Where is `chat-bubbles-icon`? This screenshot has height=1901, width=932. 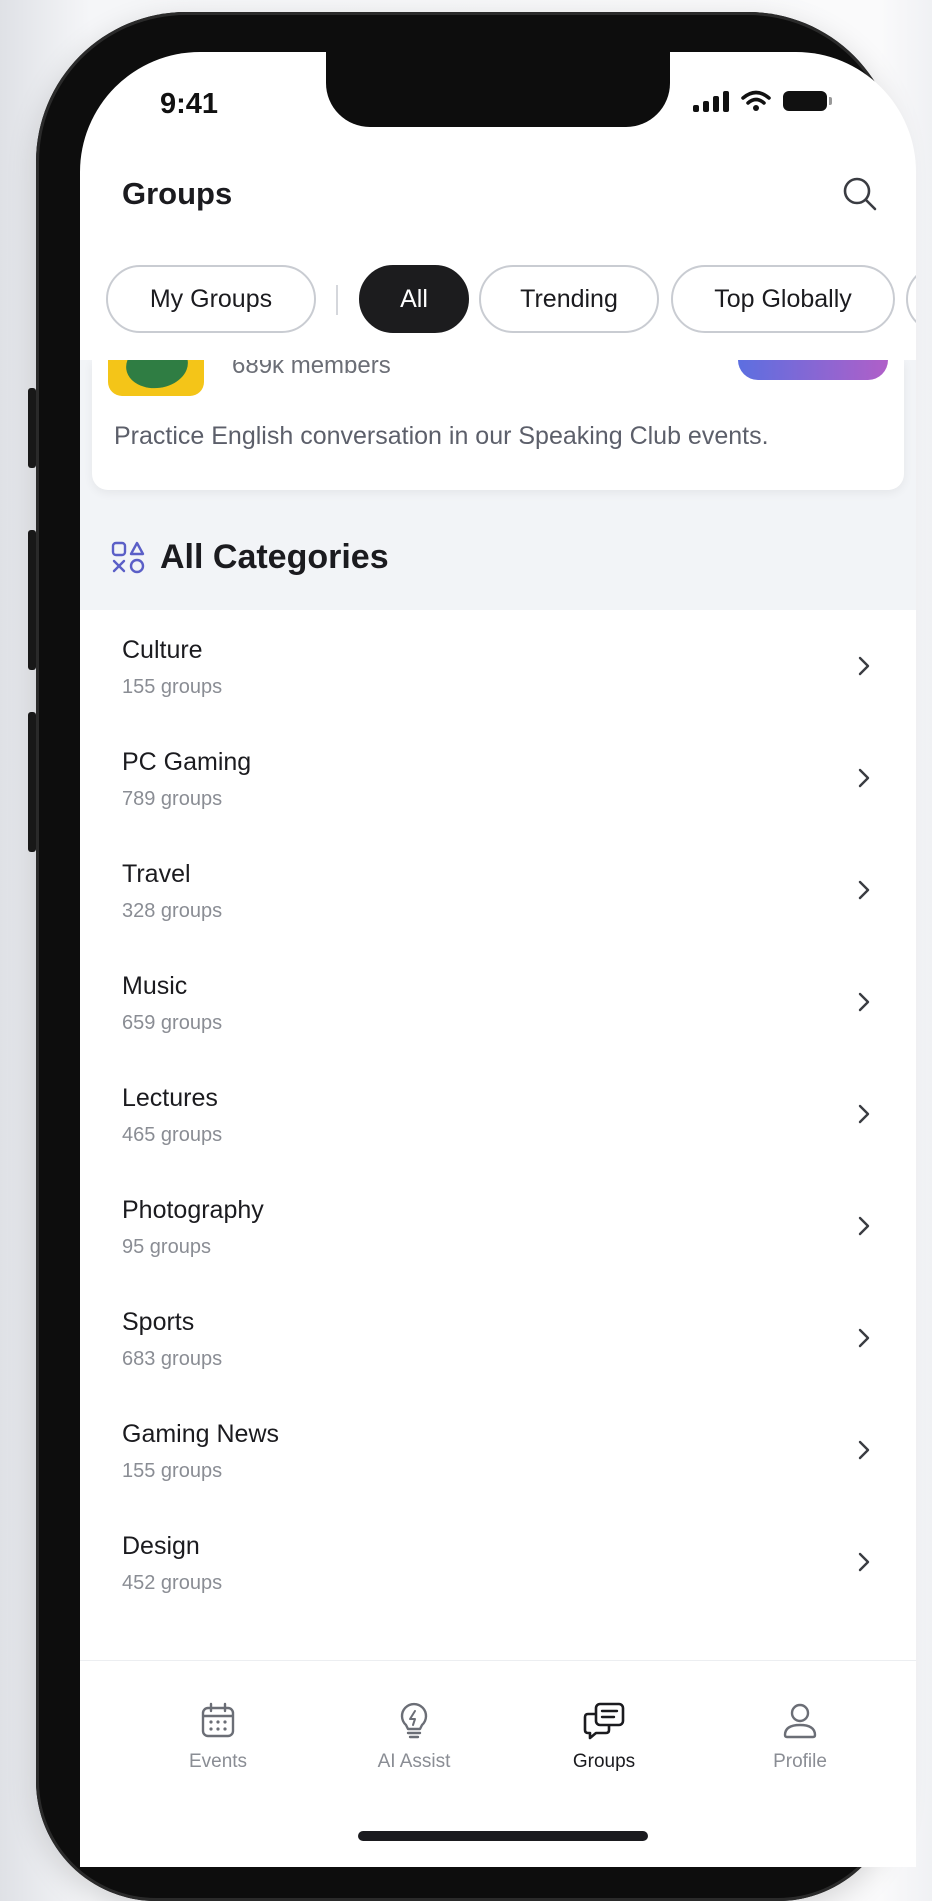
chat-bubbles-icon is located at coordinates (604, 1721).